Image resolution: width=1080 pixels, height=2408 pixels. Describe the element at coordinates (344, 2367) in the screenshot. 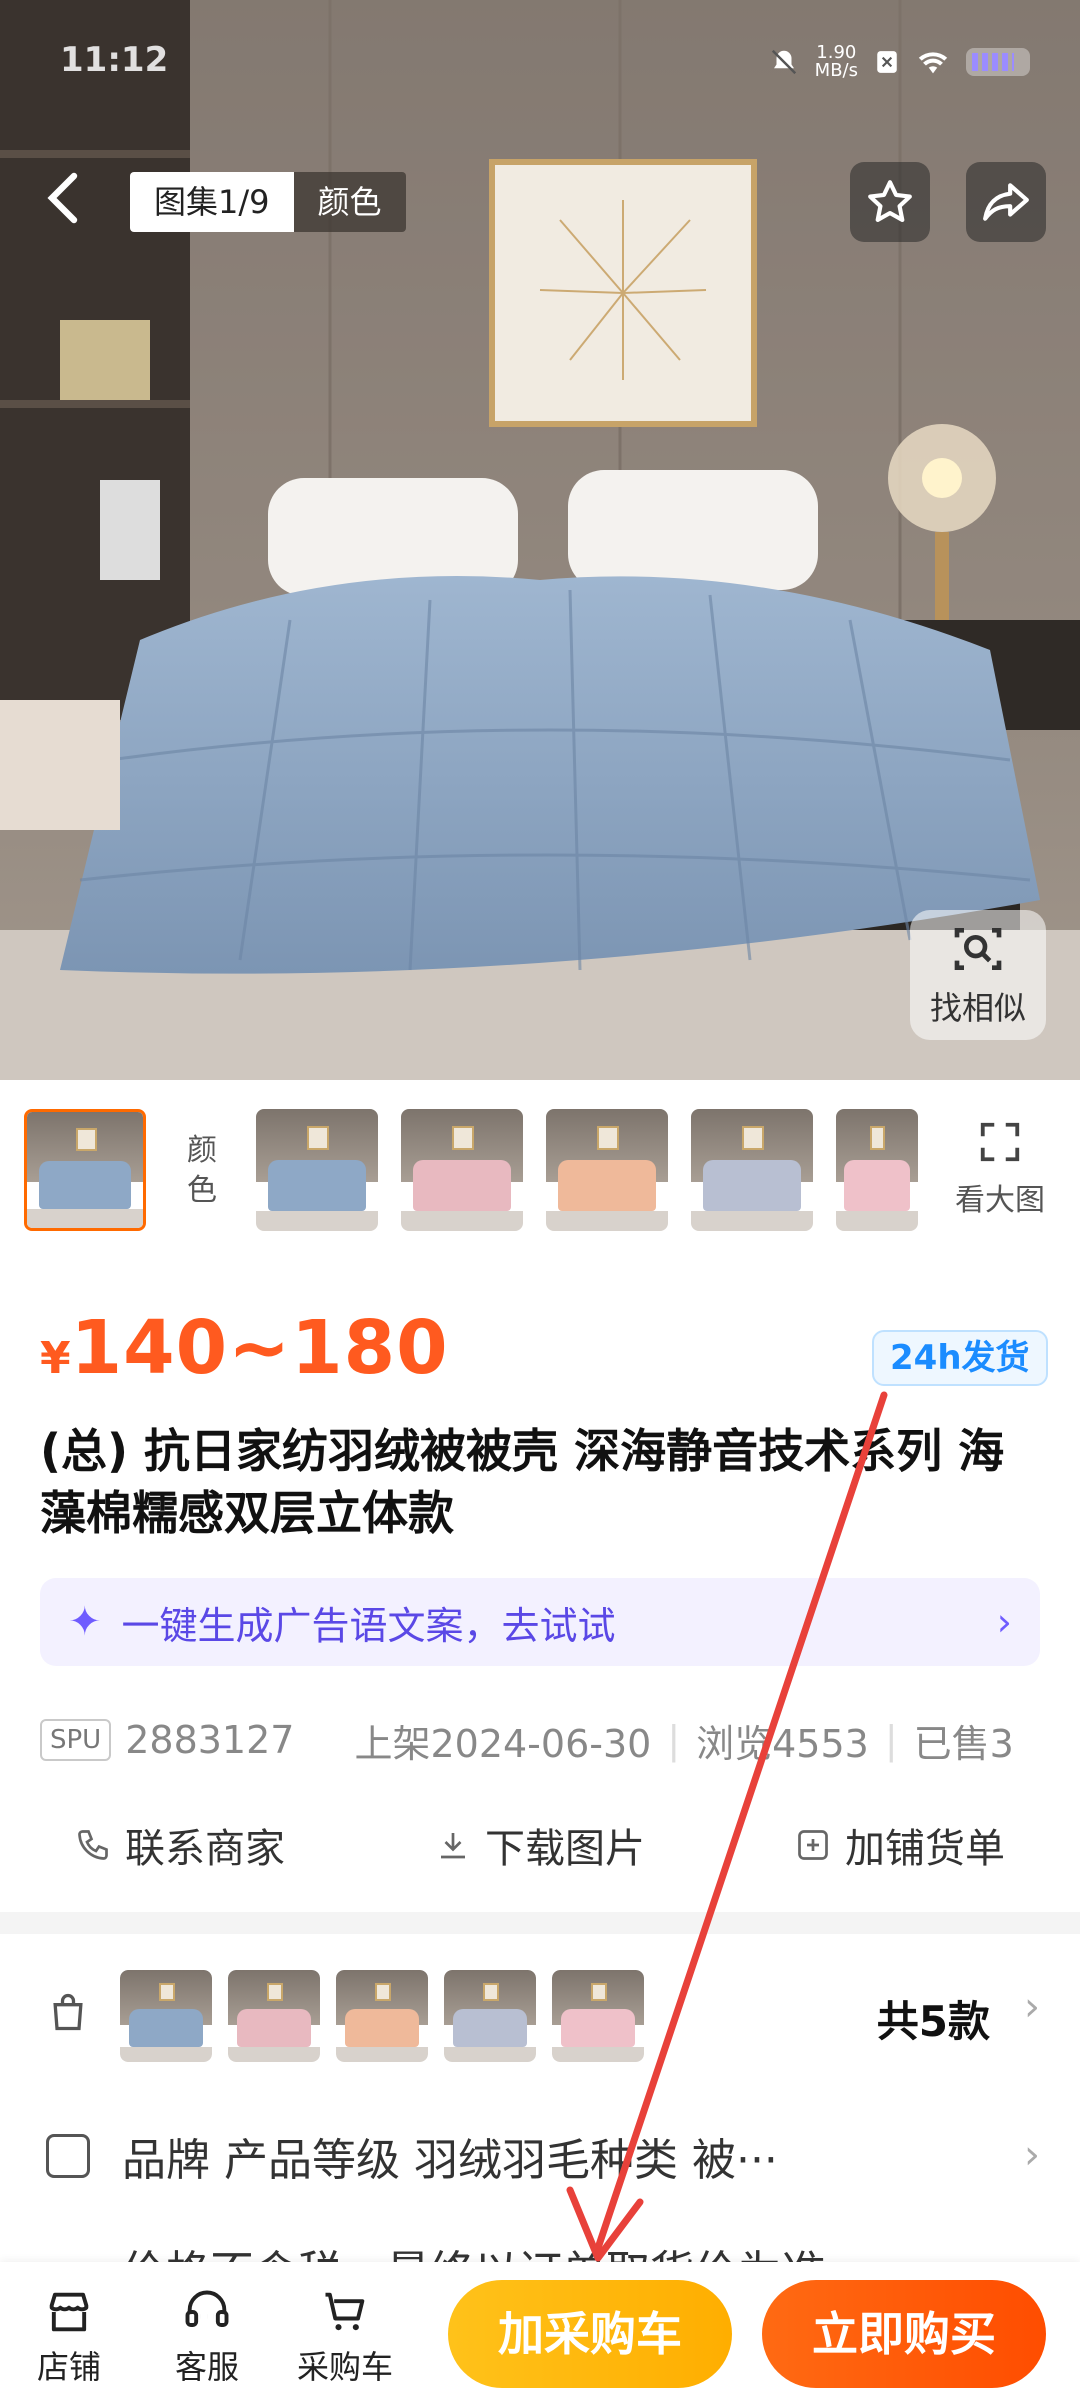

I see `purchase-cart-label: 采购车` at that location.